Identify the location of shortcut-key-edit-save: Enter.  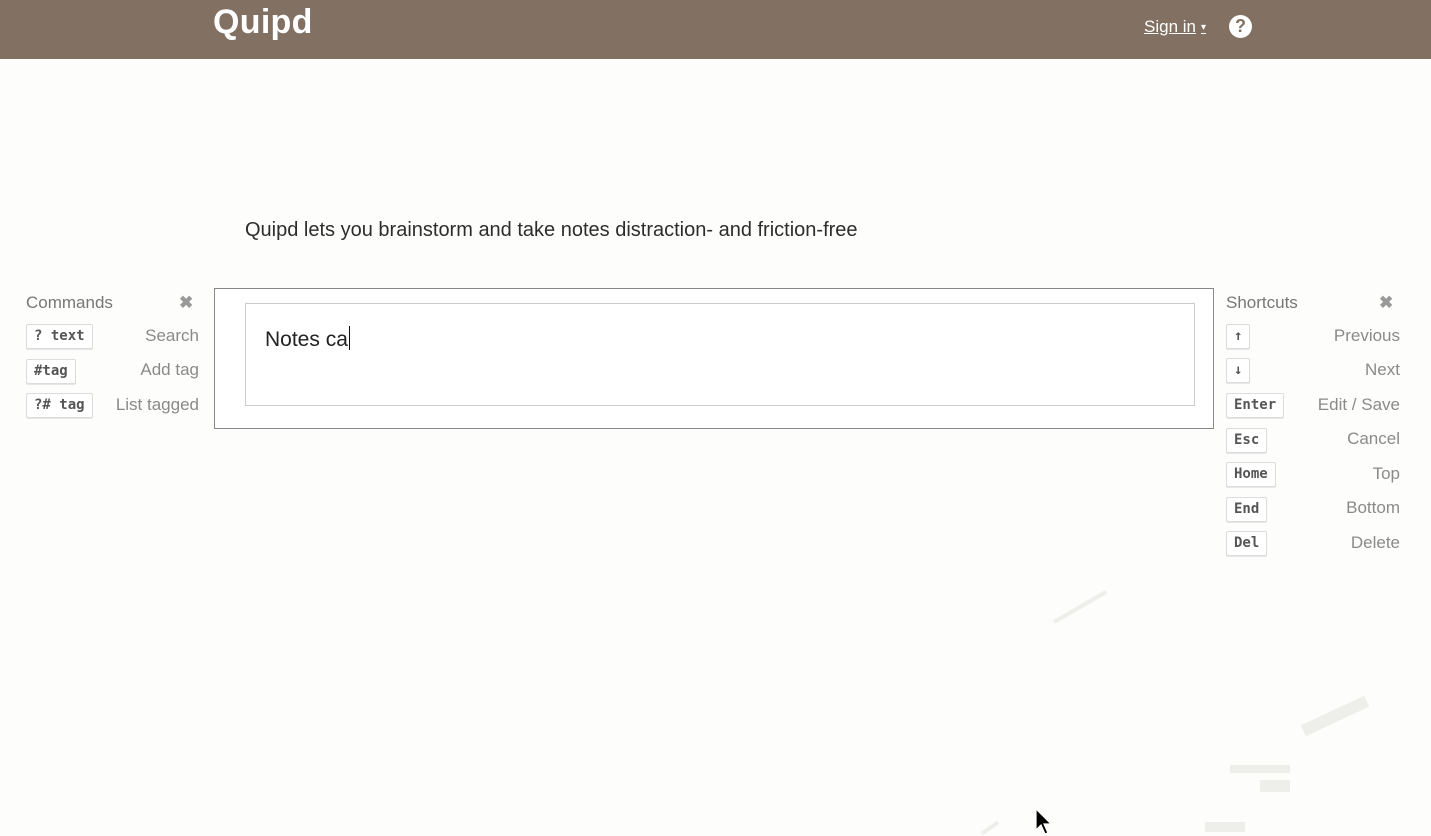
(1255, 405).